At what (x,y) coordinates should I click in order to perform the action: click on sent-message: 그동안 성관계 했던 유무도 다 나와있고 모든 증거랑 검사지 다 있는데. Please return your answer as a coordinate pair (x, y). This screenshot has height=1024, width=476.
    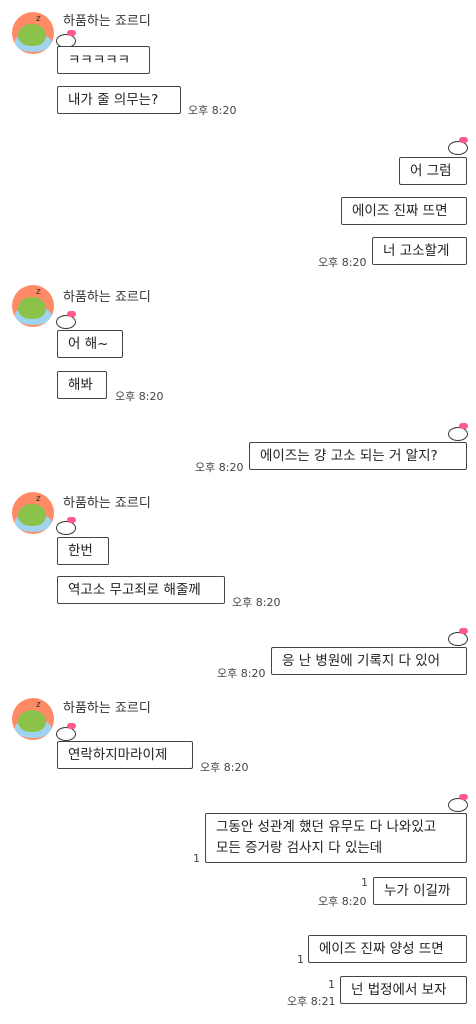
    Looking at the image, I should click on (336, 838).